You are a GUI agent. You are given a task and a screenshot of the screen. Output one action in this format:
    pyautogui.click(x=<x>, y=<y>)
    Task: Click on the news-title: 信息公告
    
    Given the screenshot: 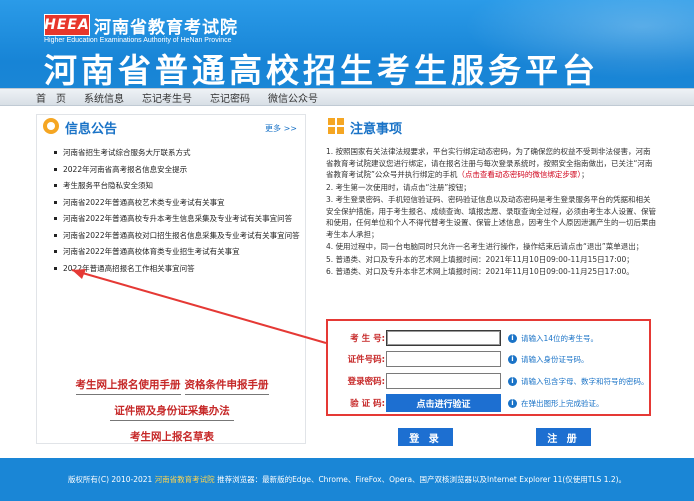 What is the action you would take?
    pyautogui.click(x=91, y=129)
    